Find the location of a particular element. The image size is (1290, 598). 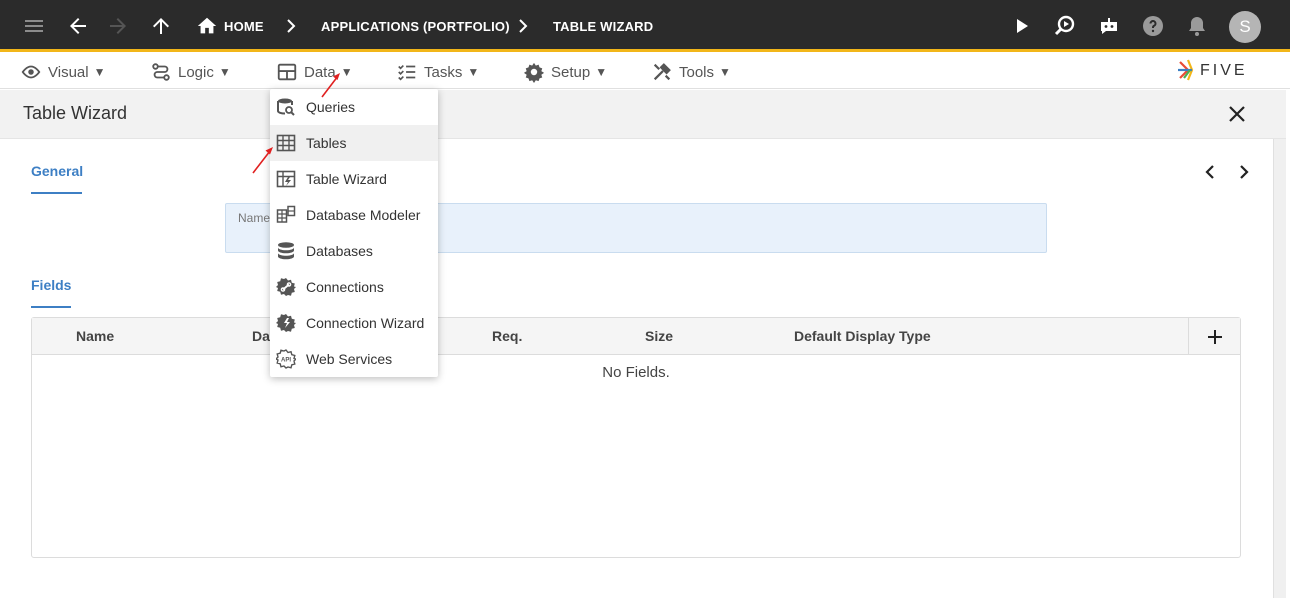

connections-icon is located at coordinates (286, 287).